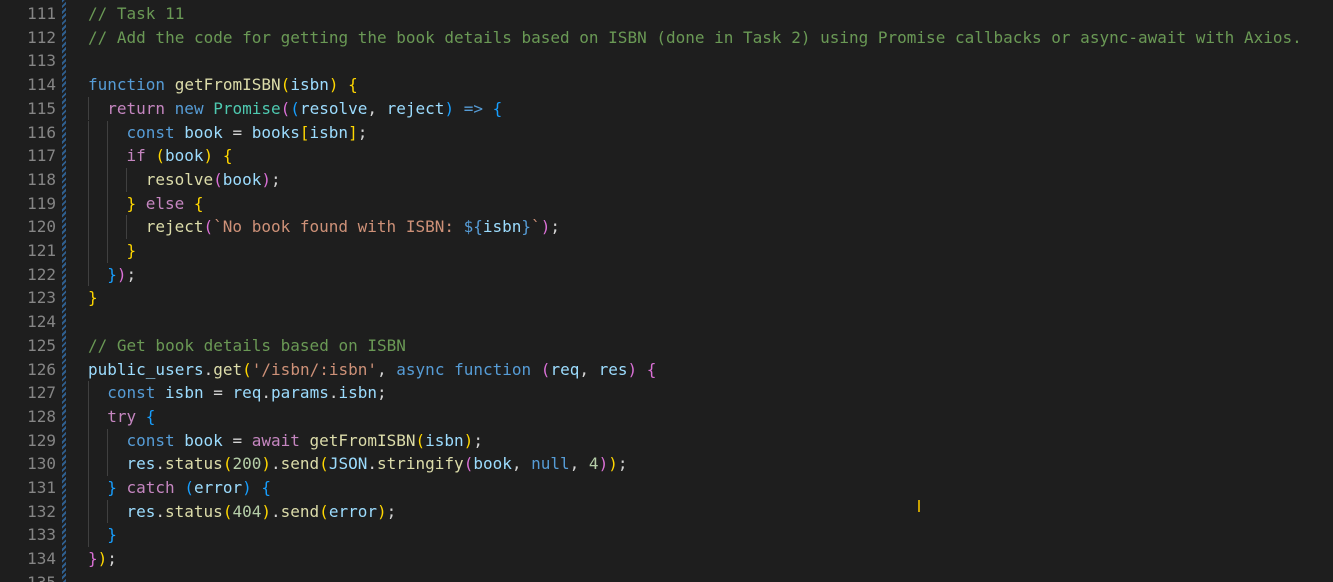 The width and height of the screenshot is (1333, 582). Describe the element at coordinates (275, 132) in the screenshot. I see `code-token: books` at that location.